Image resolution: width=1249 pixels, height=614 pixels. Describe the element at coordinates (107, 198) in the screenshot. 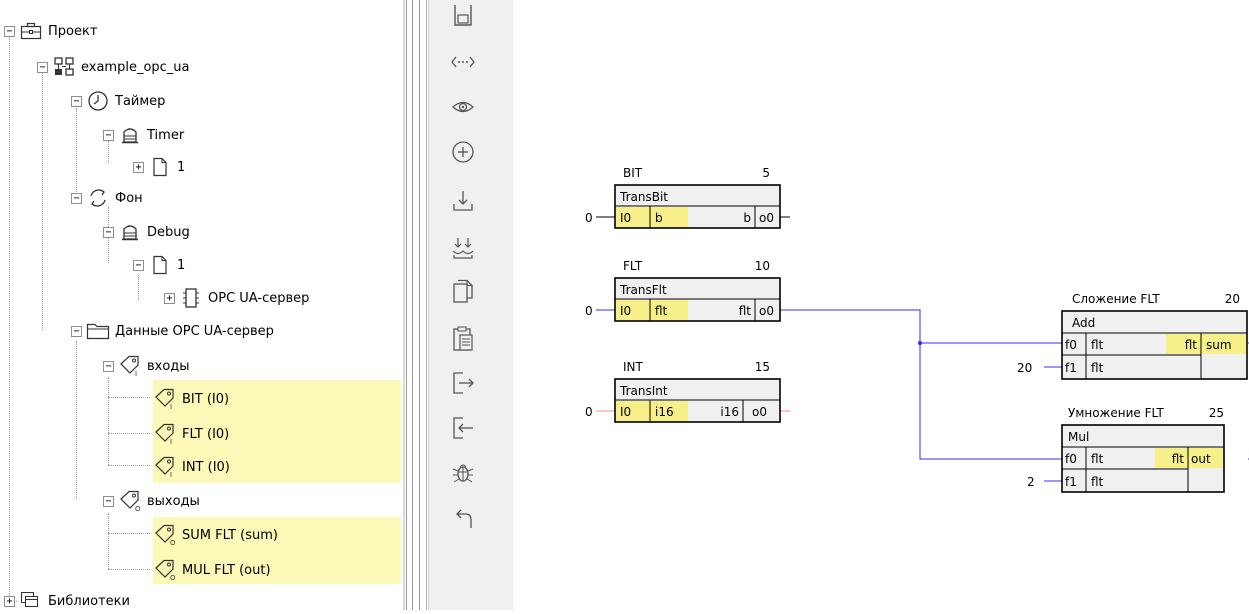

I see `tree-node-background: − Фон` at that location.